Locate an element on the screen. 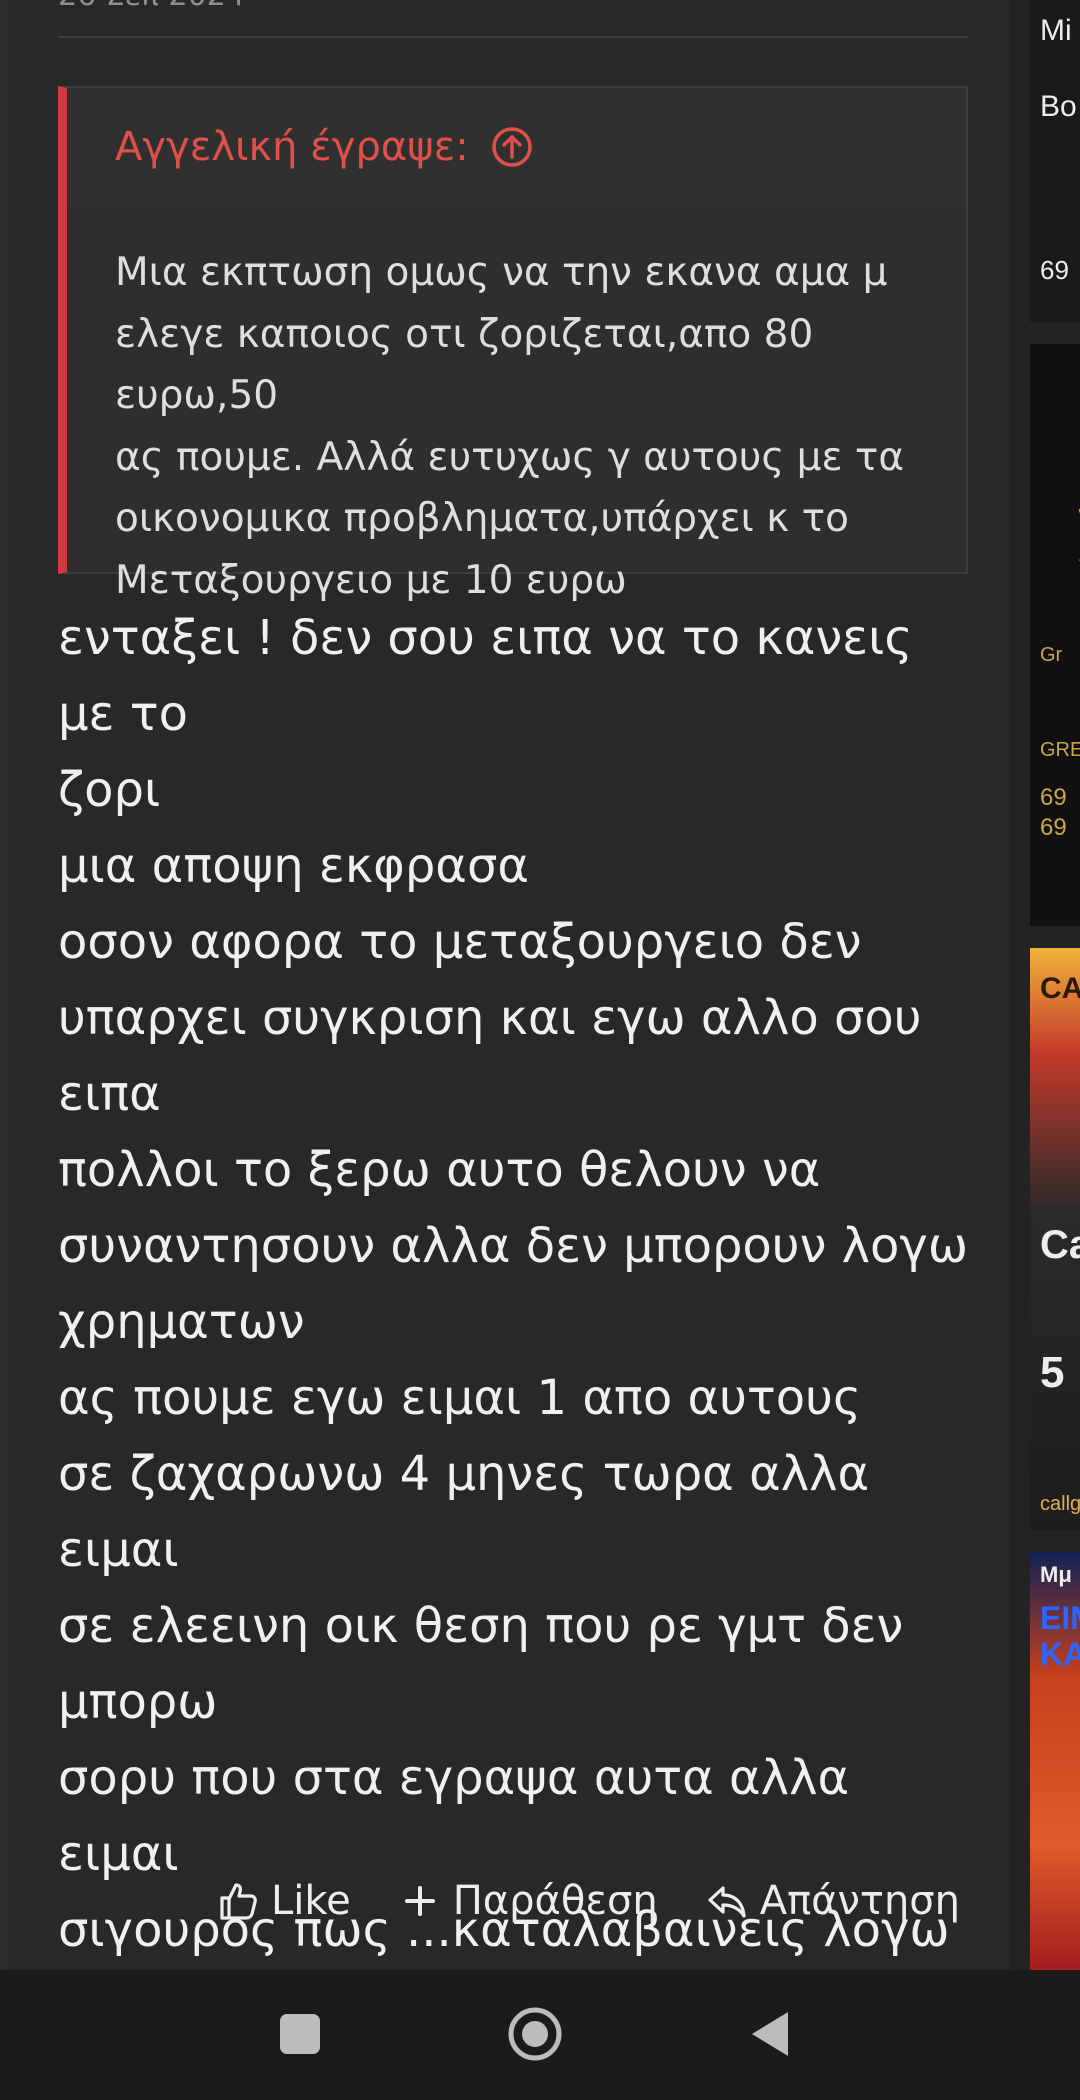  thumbs-up-icon is located at coordinates (238, 1901).